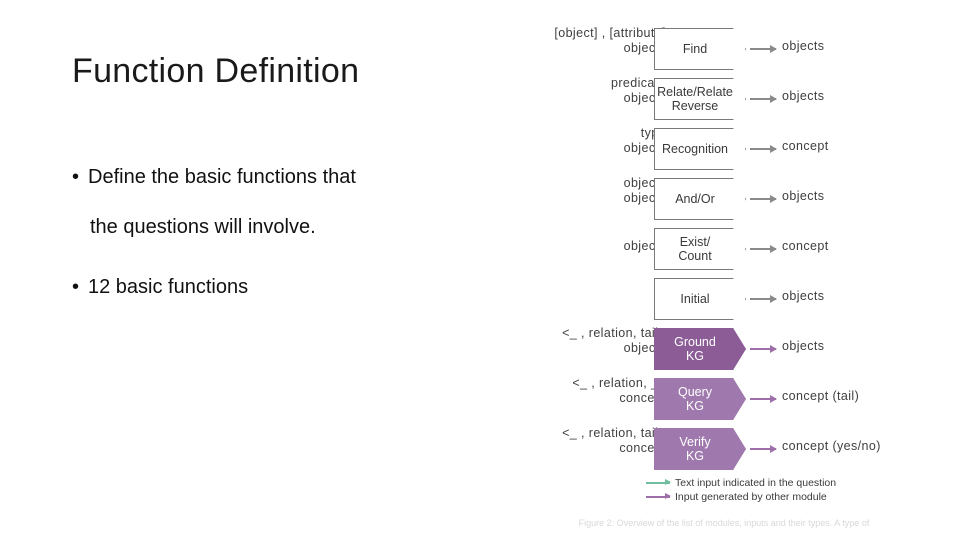 This screenshot has height=540, width=960. I want to click on module-box-exist-count: Exist/Count, so click(700, 249).